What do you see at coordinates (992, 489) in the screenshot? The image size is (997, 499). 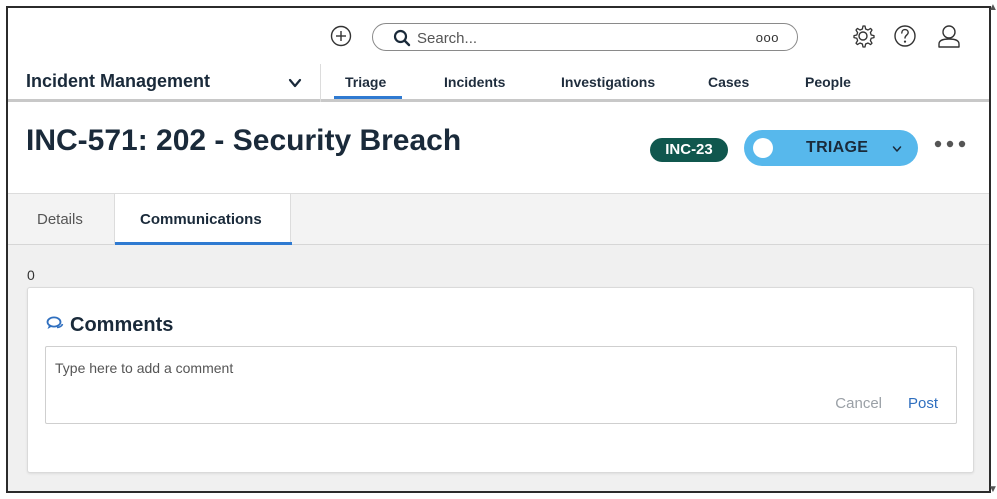 I see `scroll-down-icon: ▼` at bounding box center [992, 489].